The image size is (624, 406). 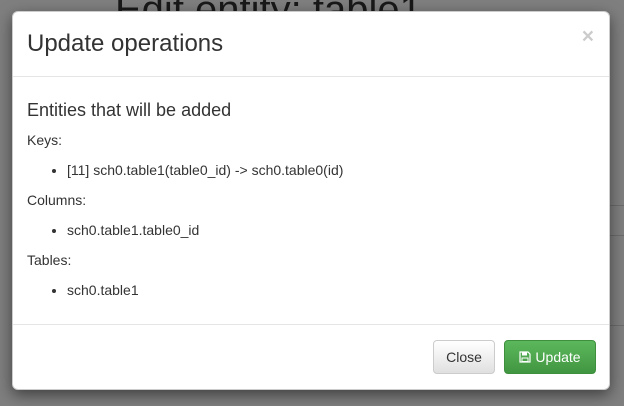 What do you see at coordinates (129, 110) in the screenshot?
I see `section-heading: Entities that will be added` at bounding box center [129, 110].